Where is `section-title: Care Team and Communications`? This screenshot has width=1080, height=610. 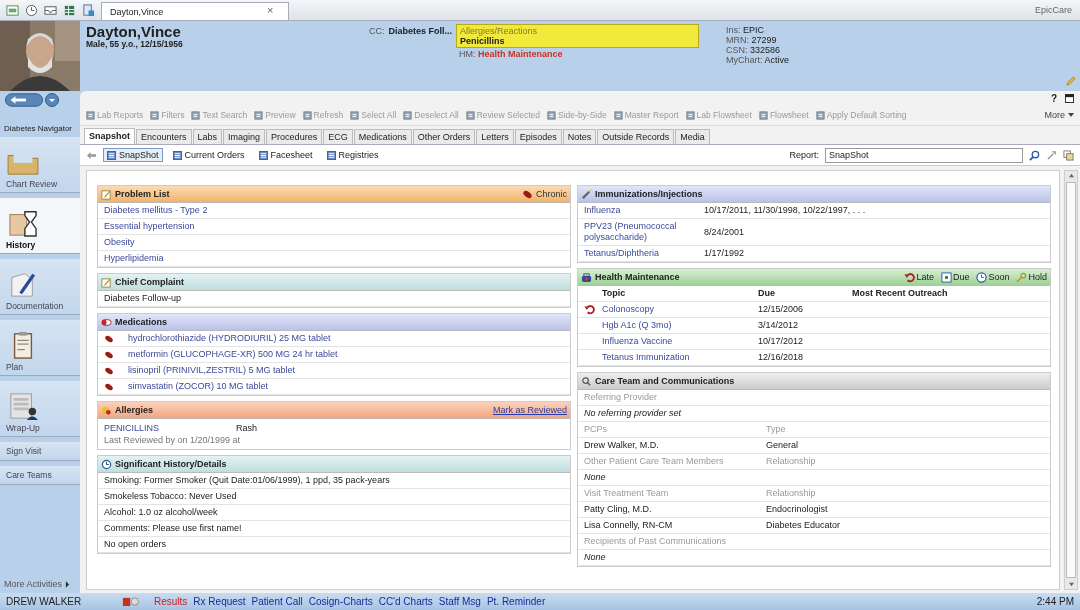 section-title: Care Team and Communications is located at coordinates (665, 381).